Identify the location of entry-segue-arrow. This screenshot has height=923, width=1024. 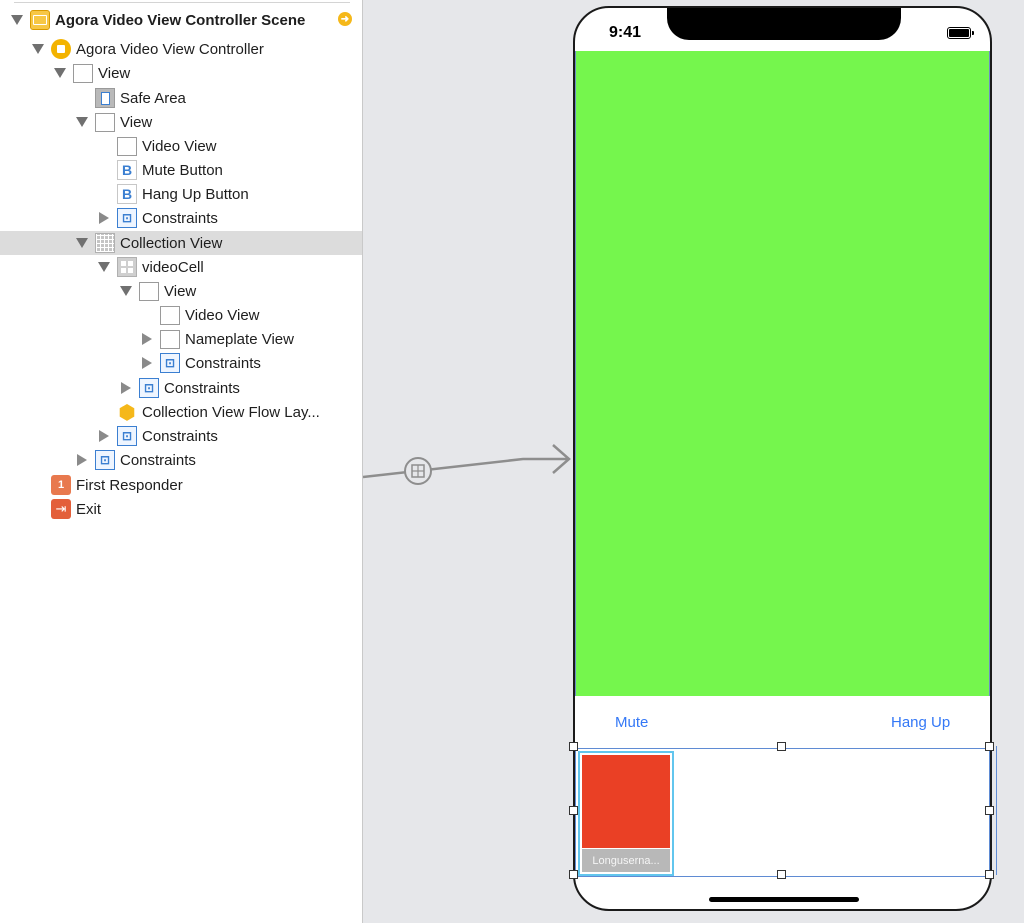
(470, 470).